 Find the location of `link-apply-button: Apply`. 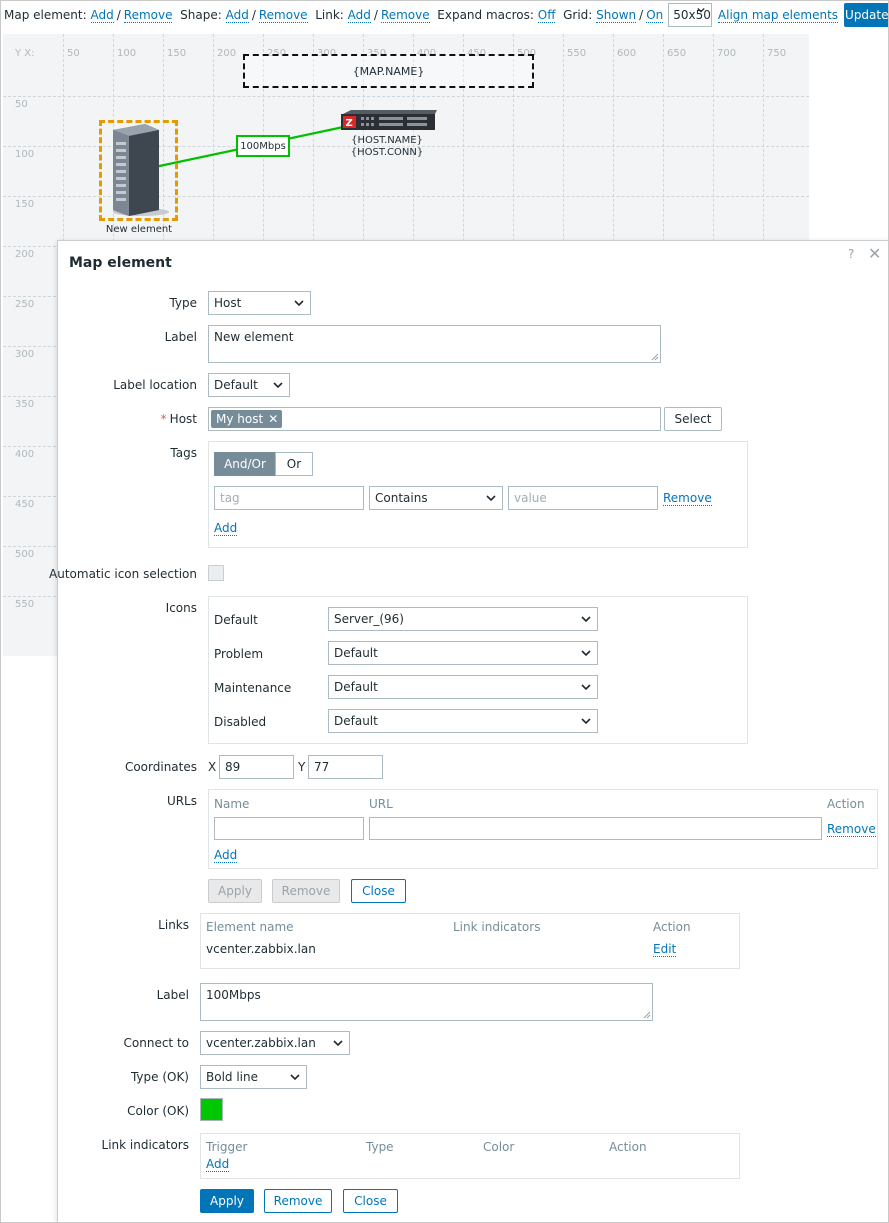

link-apply-button: Apply is located at coordinates (227, 1201).